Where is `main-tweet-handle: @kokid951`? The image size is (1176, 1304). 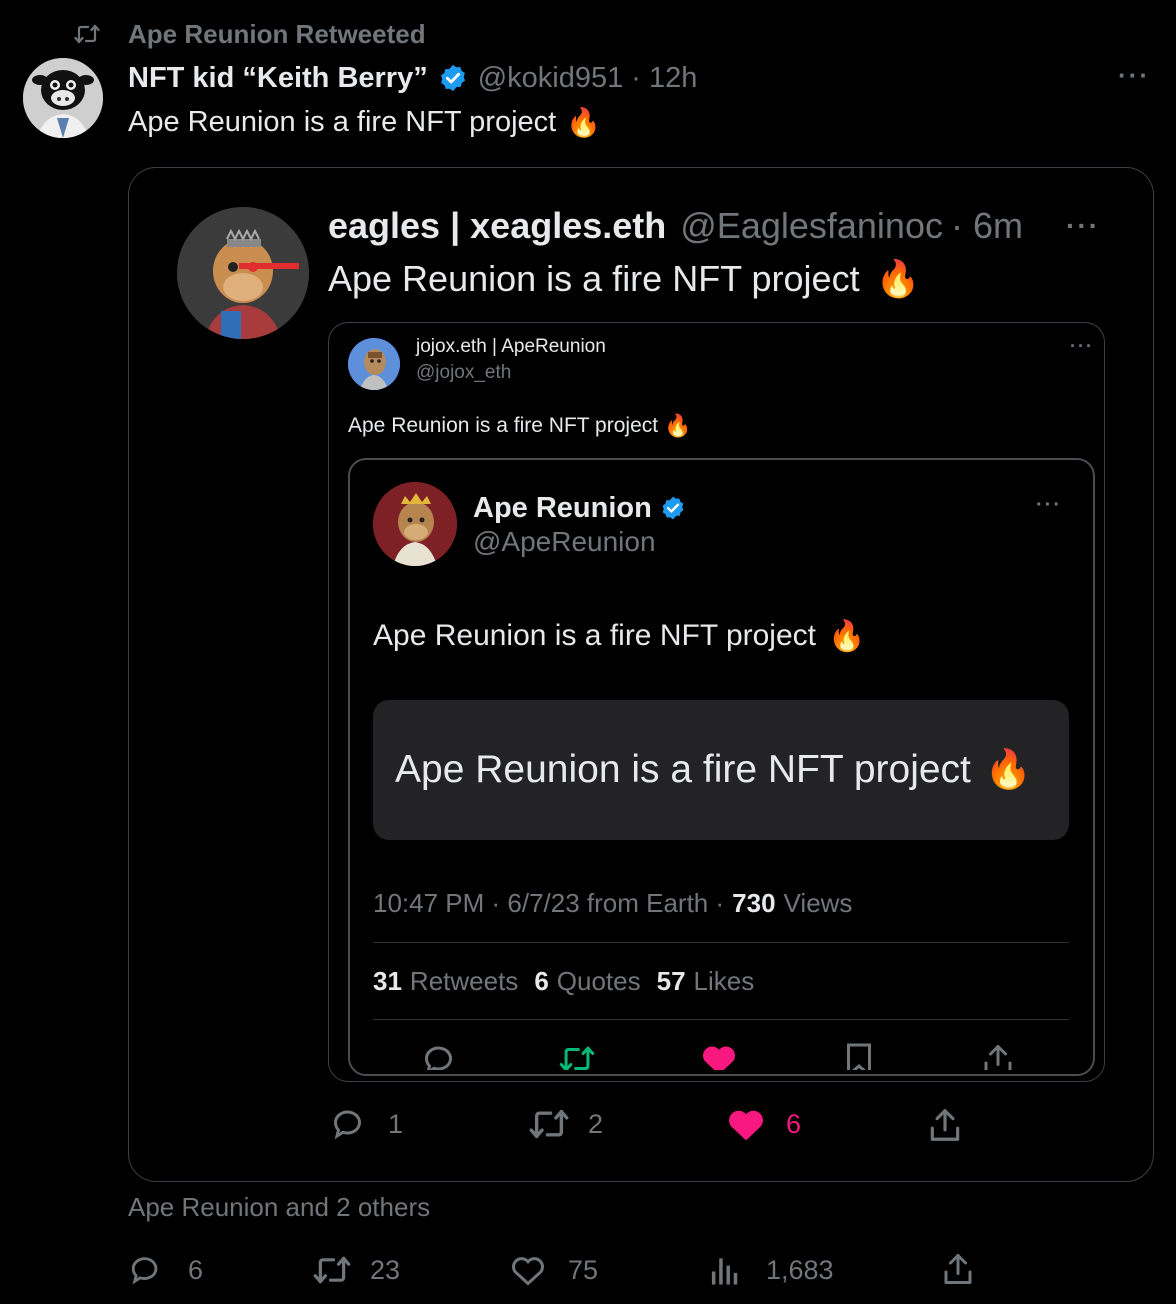 main-tweet-handle: @kokid951 is located at coordinates (551, 78).